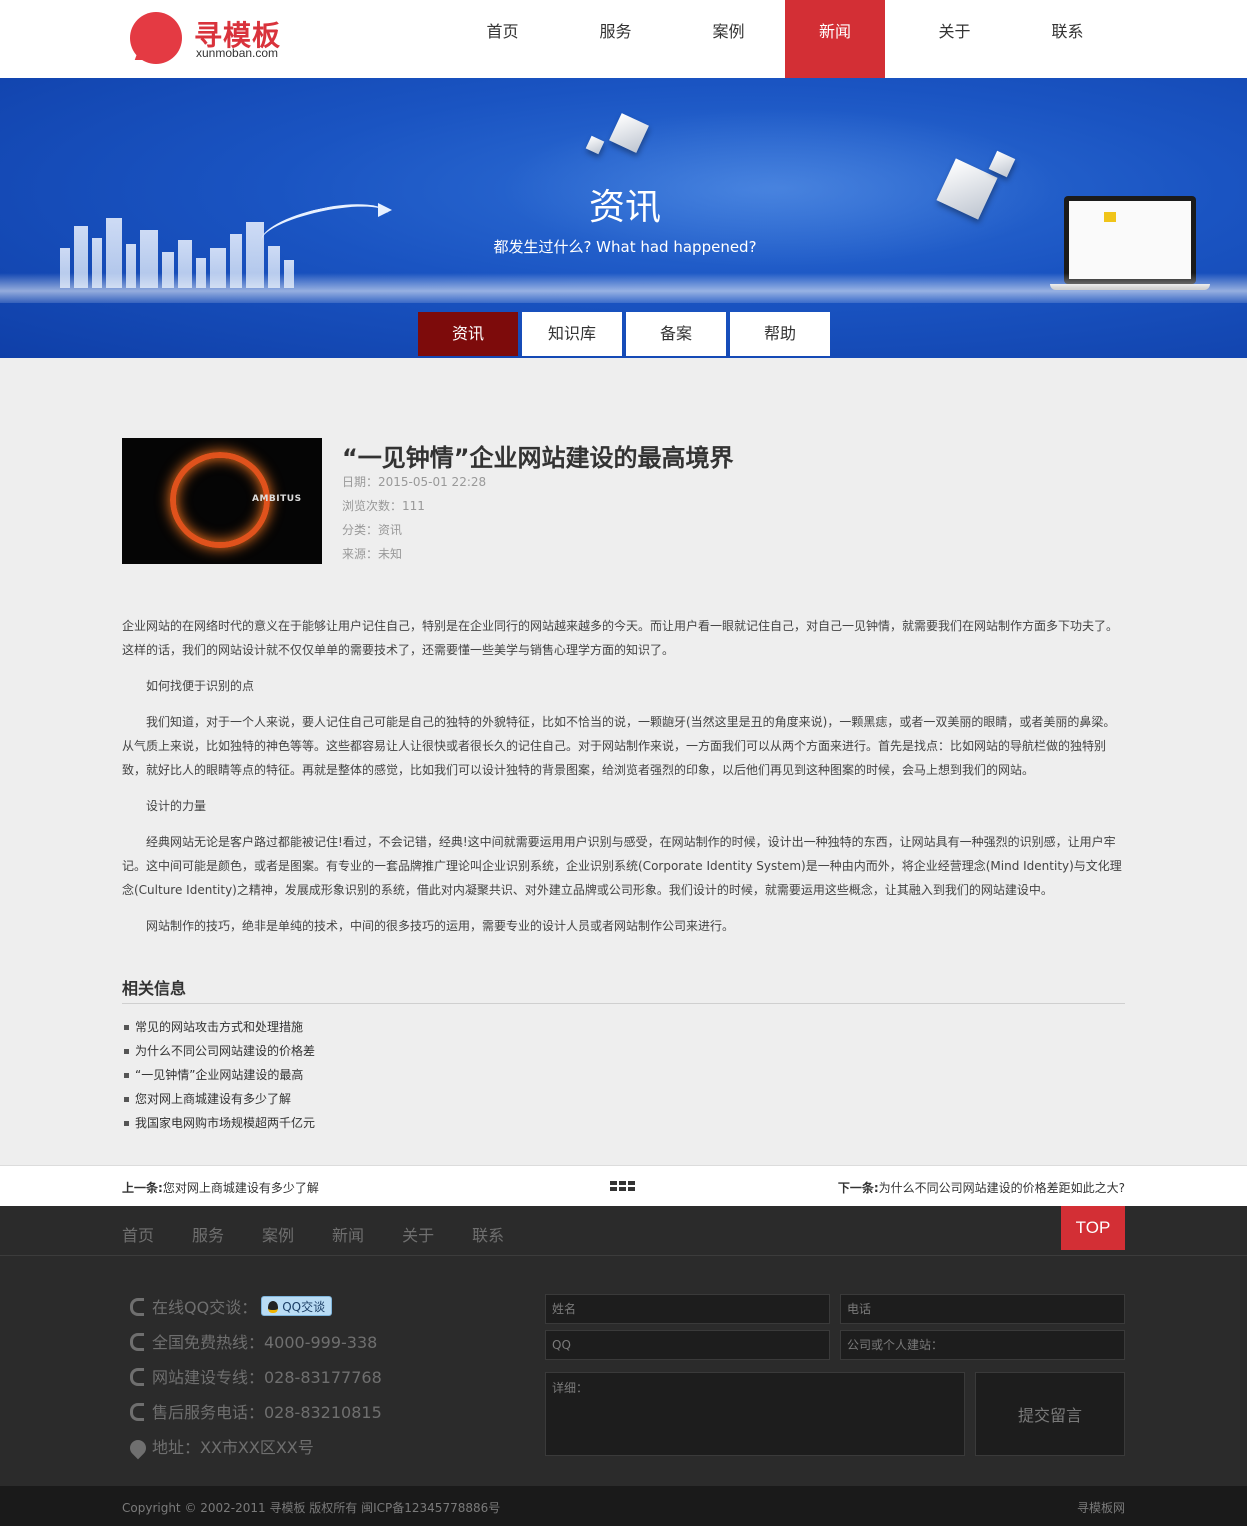 This screenshot has height=1526, width=1247. What do you see at coordinates (623, 288) in the screenshot?
I see `banner-glow` at bounding box center [623, 288].